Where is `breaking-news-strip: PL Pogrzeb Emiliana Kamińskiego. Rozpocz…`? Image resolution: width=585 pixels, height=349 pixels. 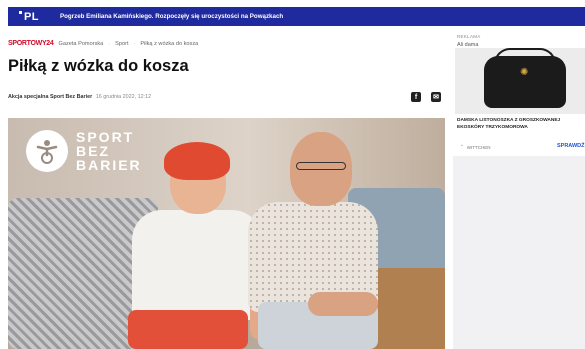
breaking-news-strip: PL Pogrzeb Emiliana Kamińskiego. Rozpocz… is located at coordinates (296, 16).